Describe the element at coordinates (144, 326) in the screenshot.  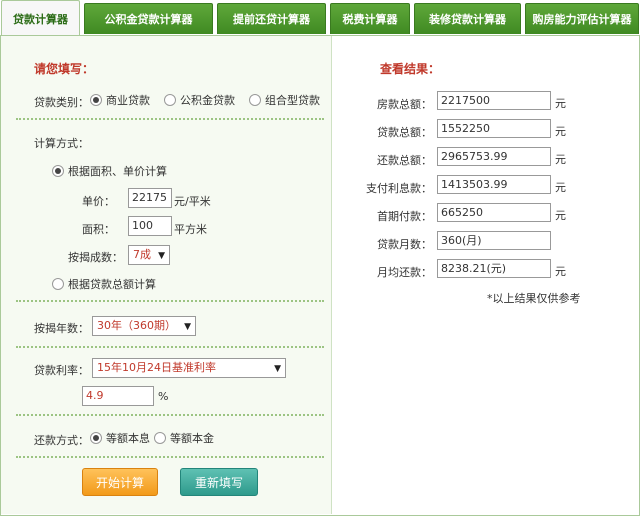
I see `years-select: 30年（360期） ▼` at that location.